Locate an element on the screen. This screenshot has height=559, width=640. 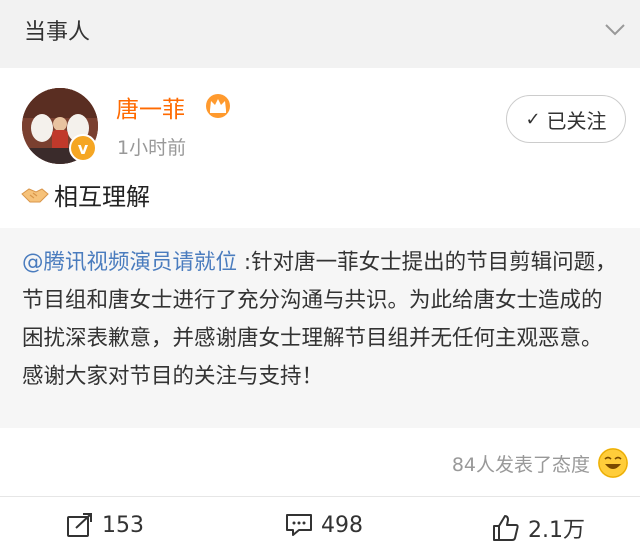
comment-count: 498 is located at coordinates (342, 525).